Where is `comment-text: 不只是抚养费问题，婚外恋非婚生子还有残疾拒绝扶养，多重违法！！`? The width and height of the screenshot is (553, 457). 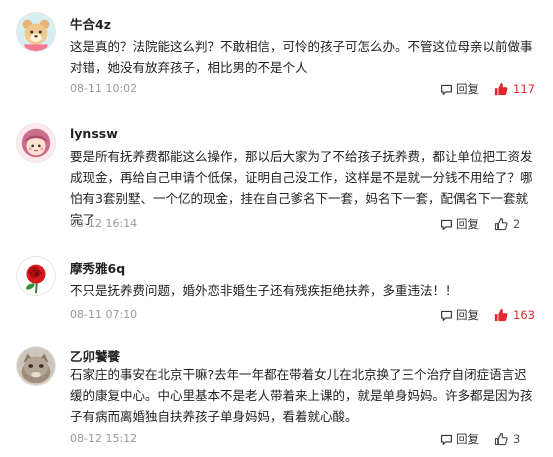
comment-text: 不只是抚养费问题，婚外恋非婚生子还有残疾拒绝扶养，多重违法！！ is located at coordinates (264, 290).